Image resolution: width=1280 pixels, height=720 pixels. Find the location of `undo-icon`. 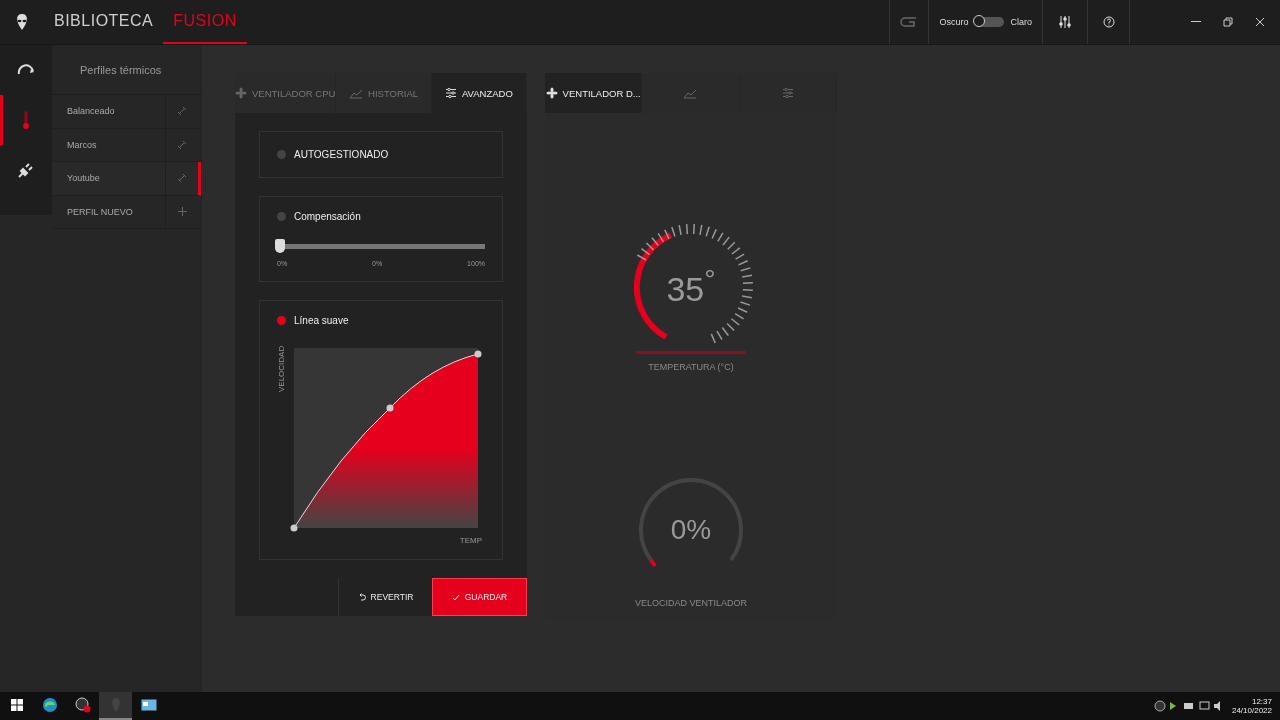

undo-icon is located at coordinates (361, 597).